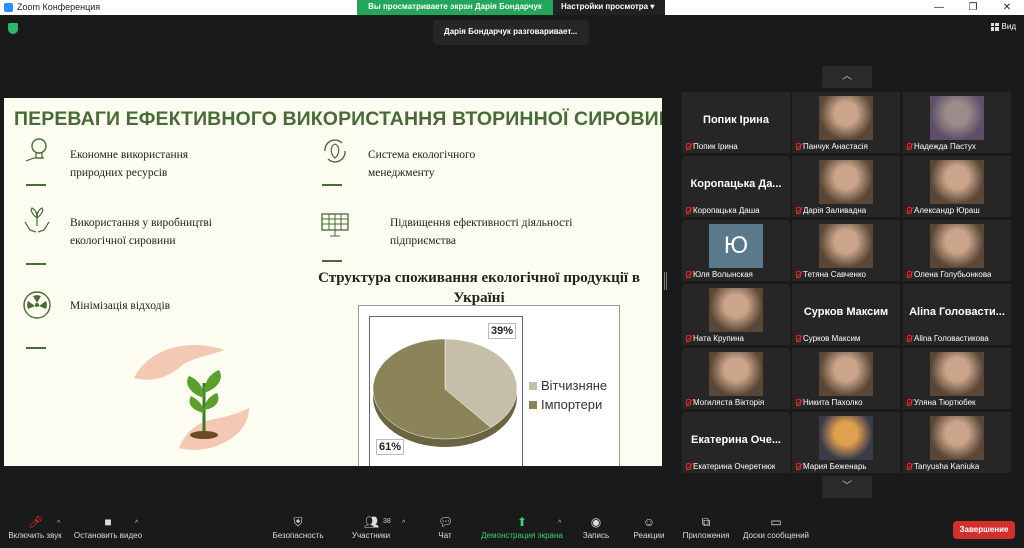 Image resolution: width=1024 pixels, height=548 pixels. I want to click on participant-tile: Уляна Тюртюбек, so click(957, 378).